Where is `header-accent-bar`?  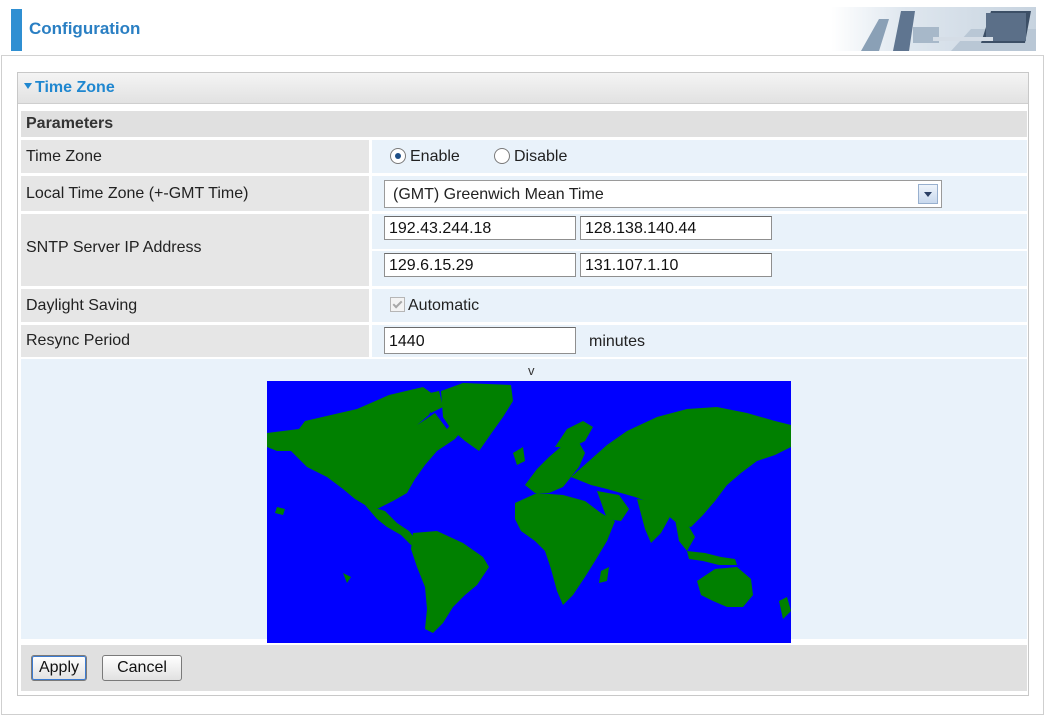 header-accent-bar is located at coordinates (16, 30).